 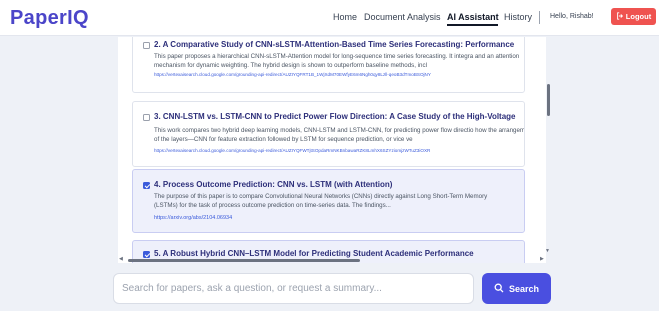 What do you see at coordinates (620, 16) in the screenshot?
I see `logout-arrow-icon` at bounding box center [620, 16].